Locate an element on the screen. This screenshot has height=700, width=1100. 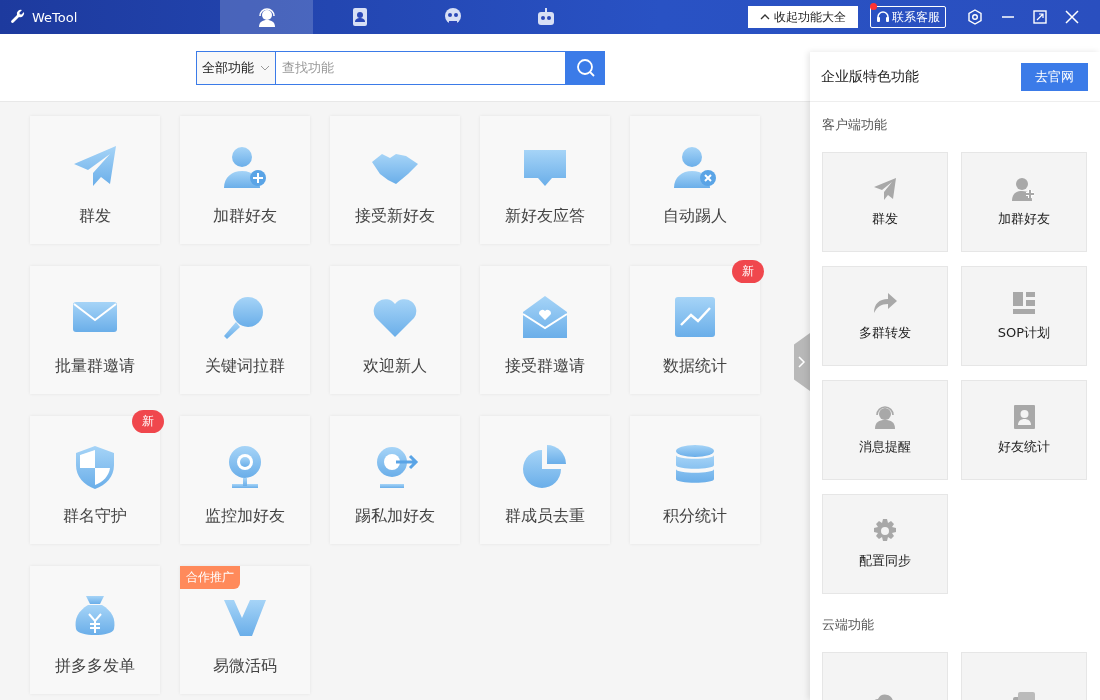
enterprise-feature-card: 配置同步 is located at coordinates (885, 544).